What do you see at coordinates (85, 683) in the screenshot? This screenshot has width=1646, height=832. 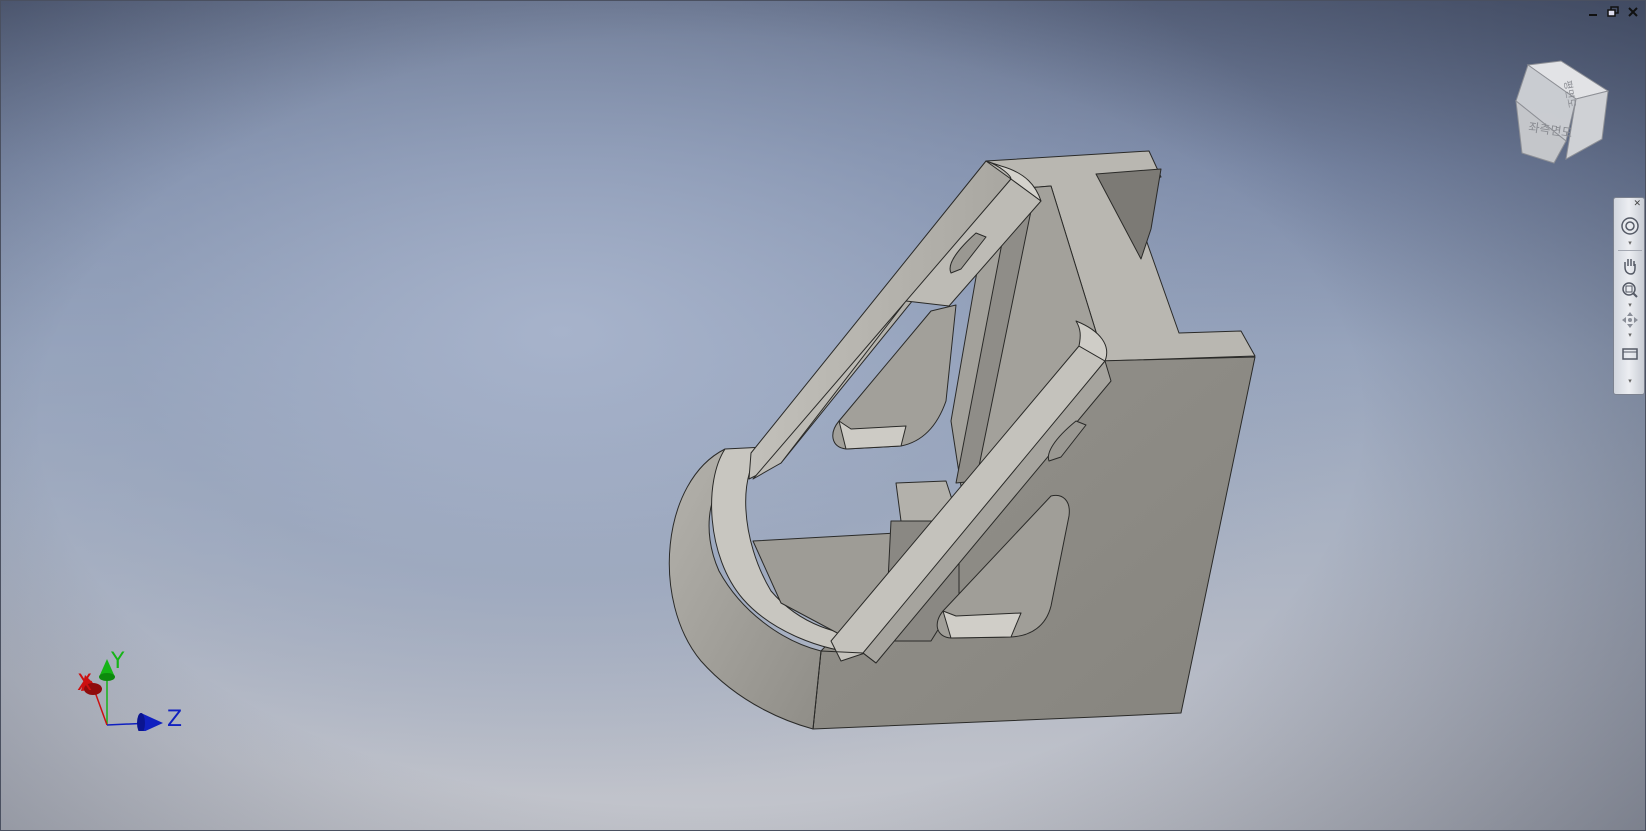 I see `x-axis-label: X` at bounding box center [85, 683].